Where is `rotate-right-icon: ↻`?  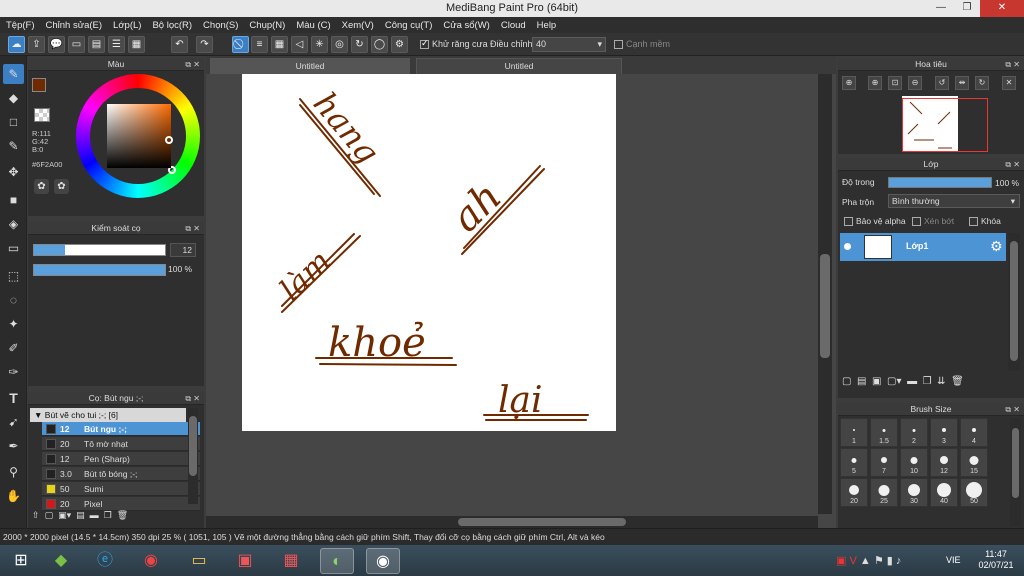 rotate-right-icon: ↻ is located at coordinates (982, 83).